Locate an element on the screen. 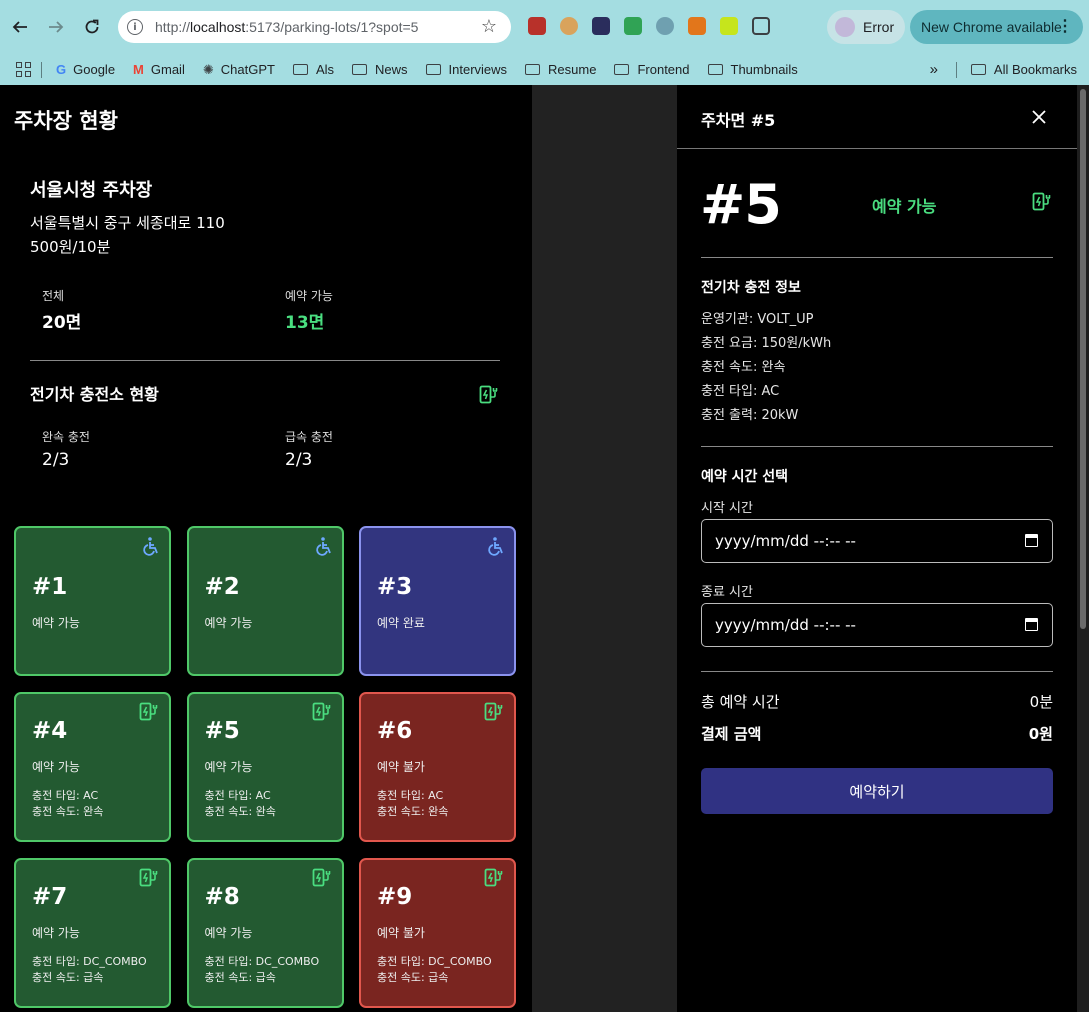 Image resolution: width=1089 pixels, height=1012 pixels. lot-address: 서울특별시 중구 세종대로 110 is located at coordinates (127, 223).